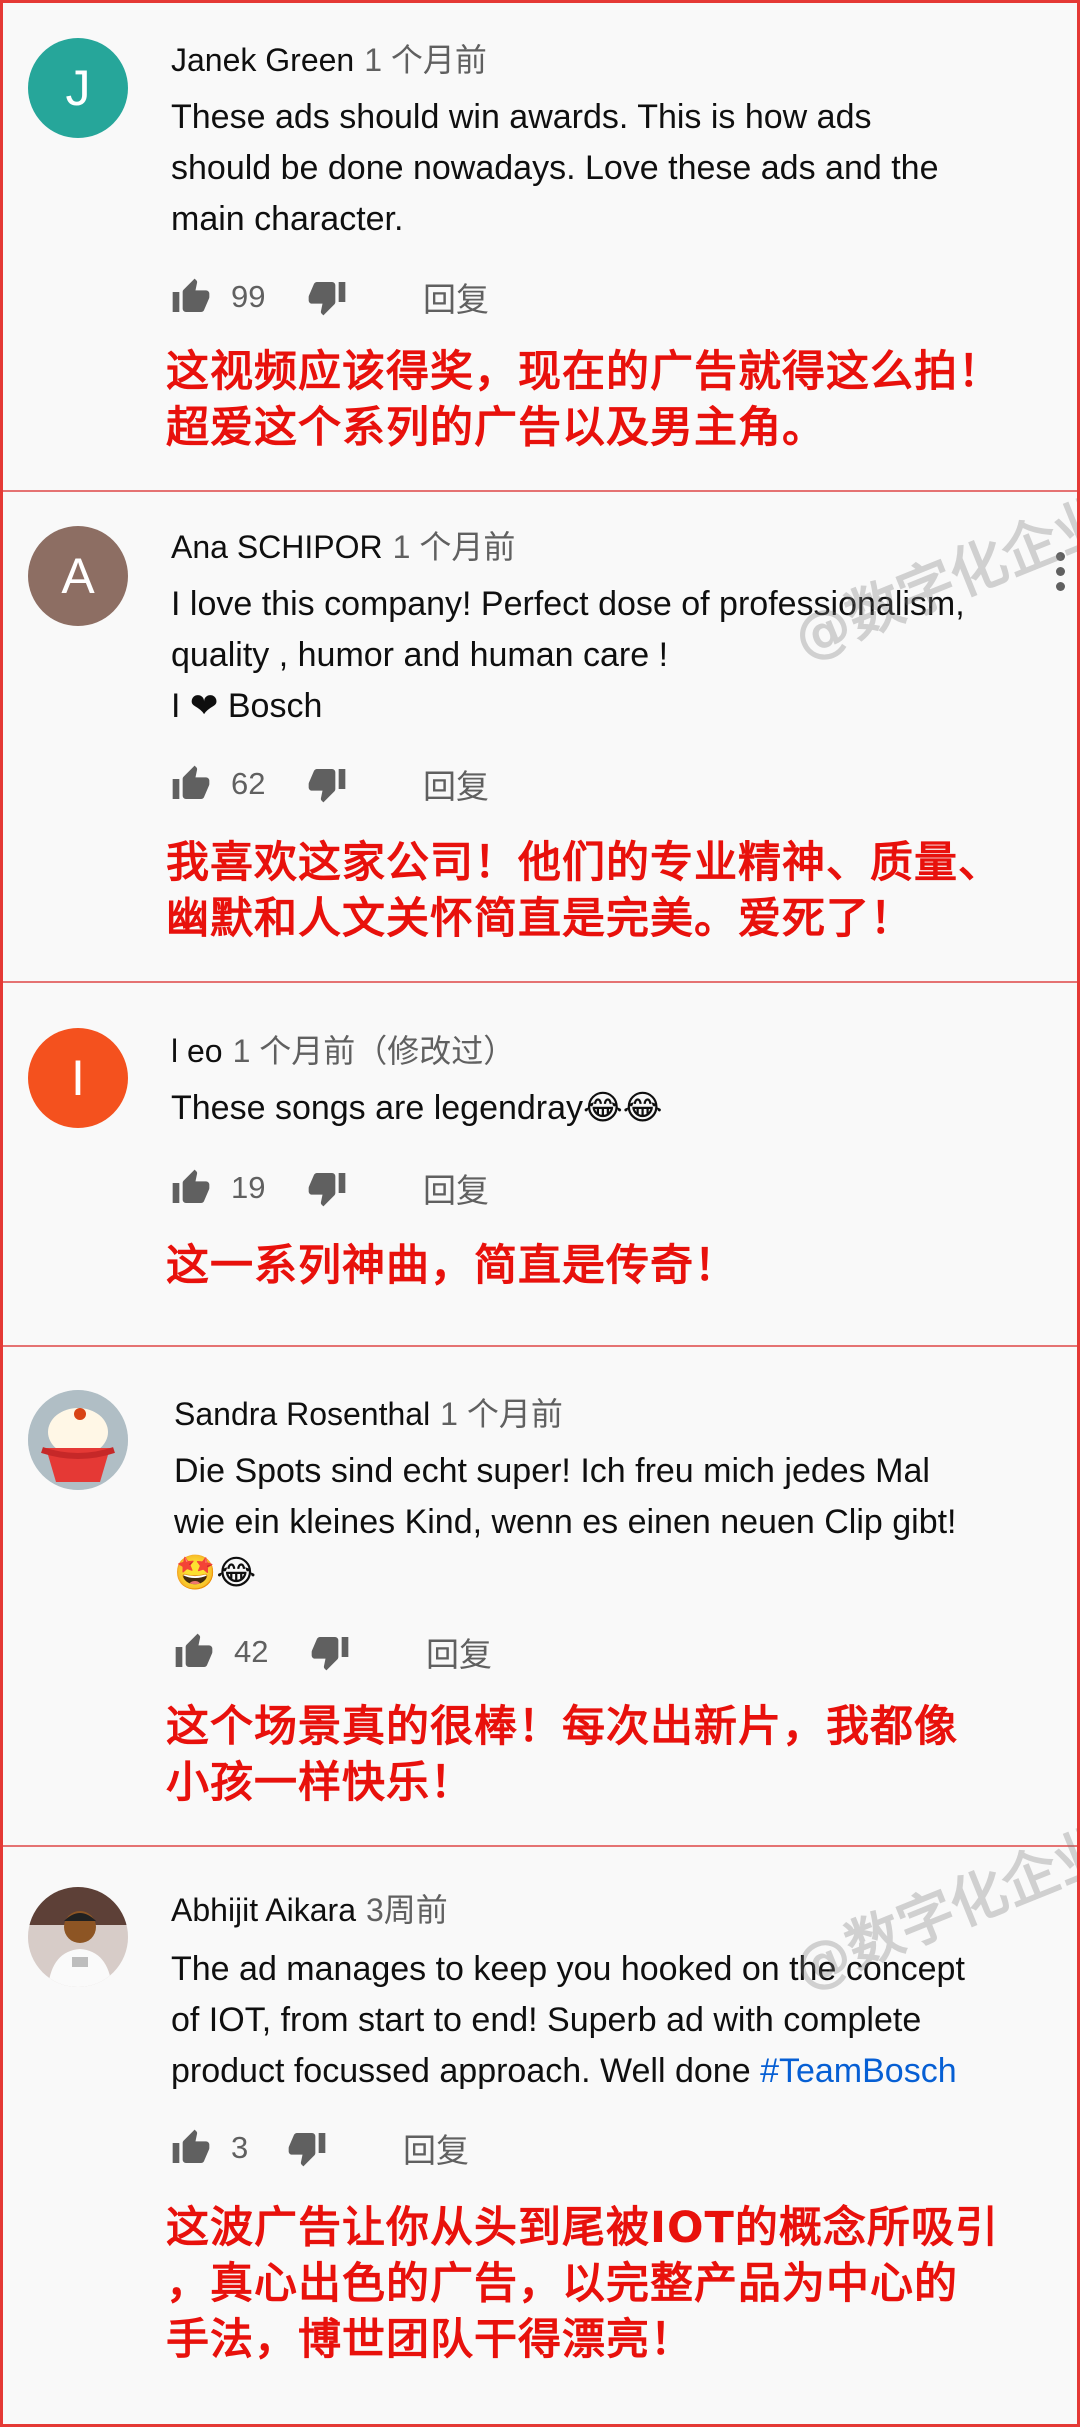  I want to click on translation-line: ，真心出色的广告，以完整产品为中心的, so click(562, 2284).